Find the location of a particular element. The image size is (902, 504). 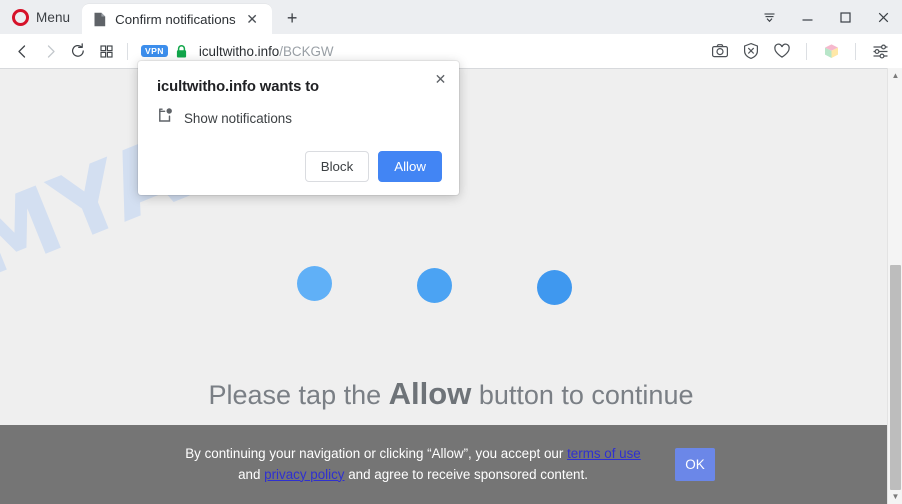

url-path: /BCKGW is located at coordinates (306, 51).